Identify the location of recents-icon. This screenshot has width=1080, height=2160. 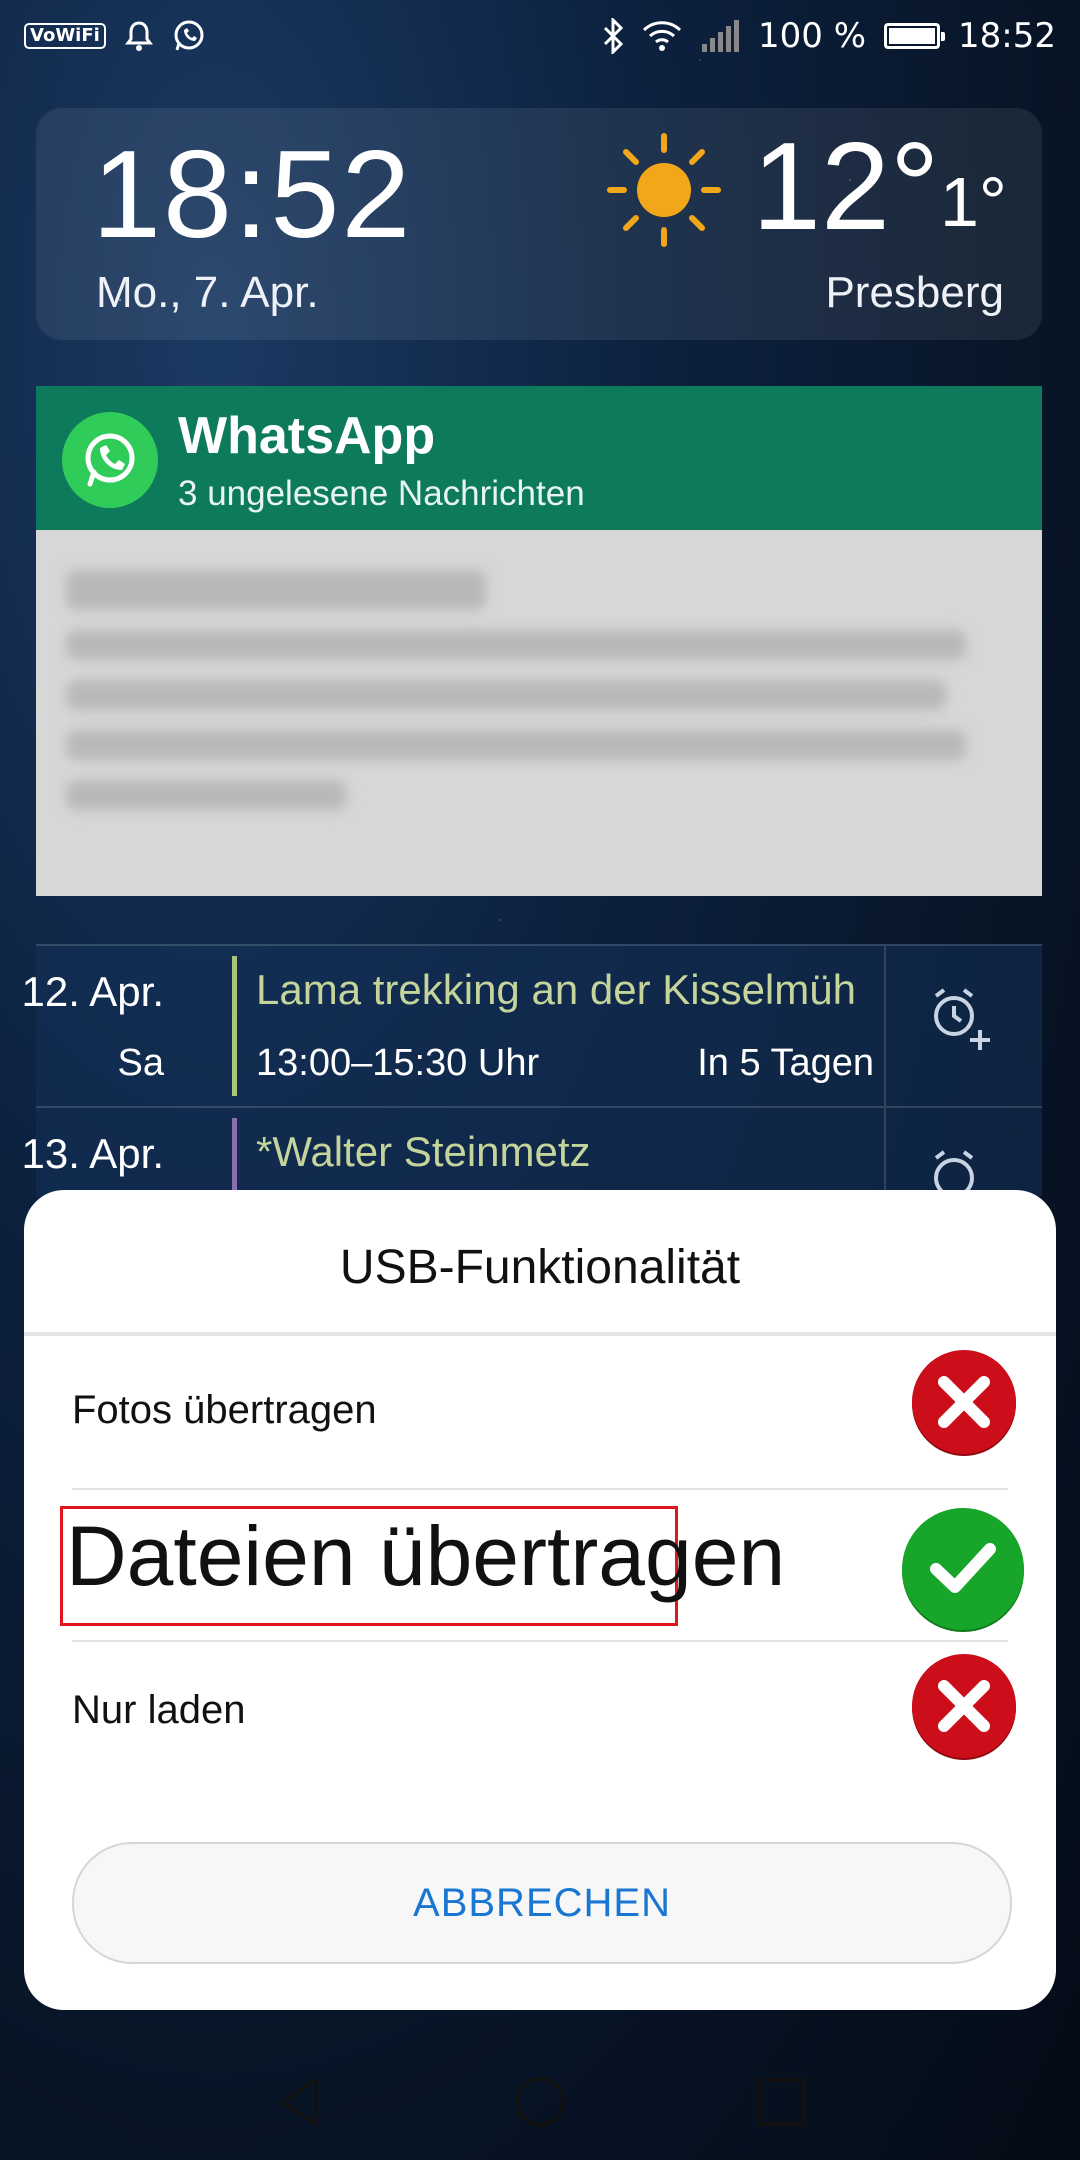
(782, 2104).